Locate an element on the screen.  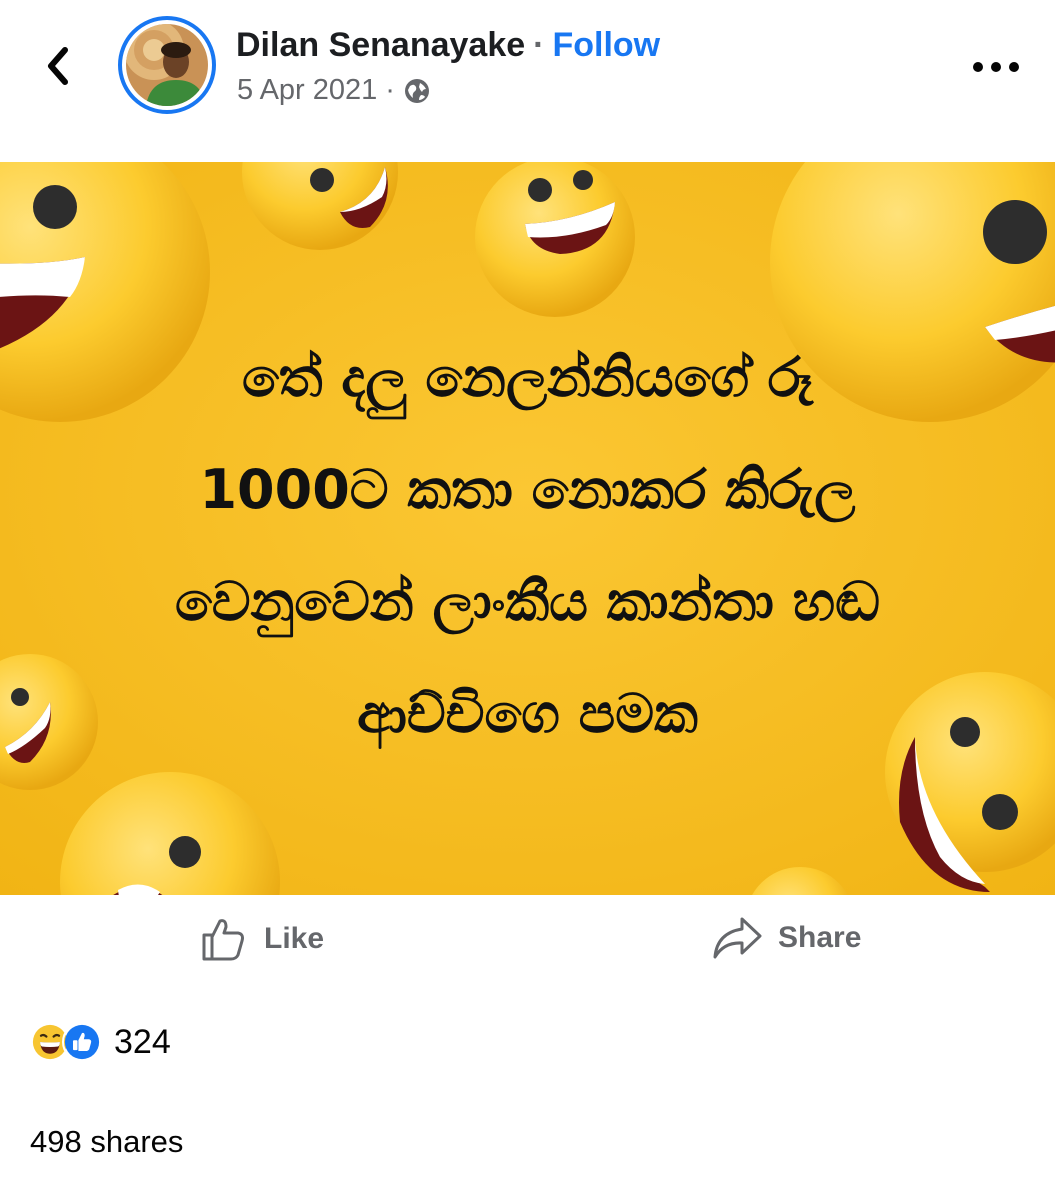
chevron-left-icon is located at coordinates (58, 66).